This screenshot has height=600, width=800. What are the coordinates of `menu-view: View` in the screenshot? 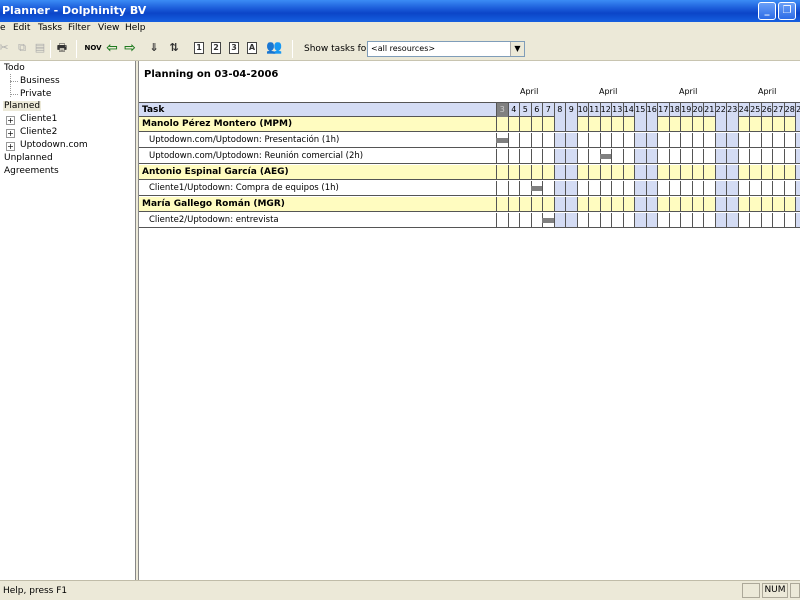 It's located at (108, 28).